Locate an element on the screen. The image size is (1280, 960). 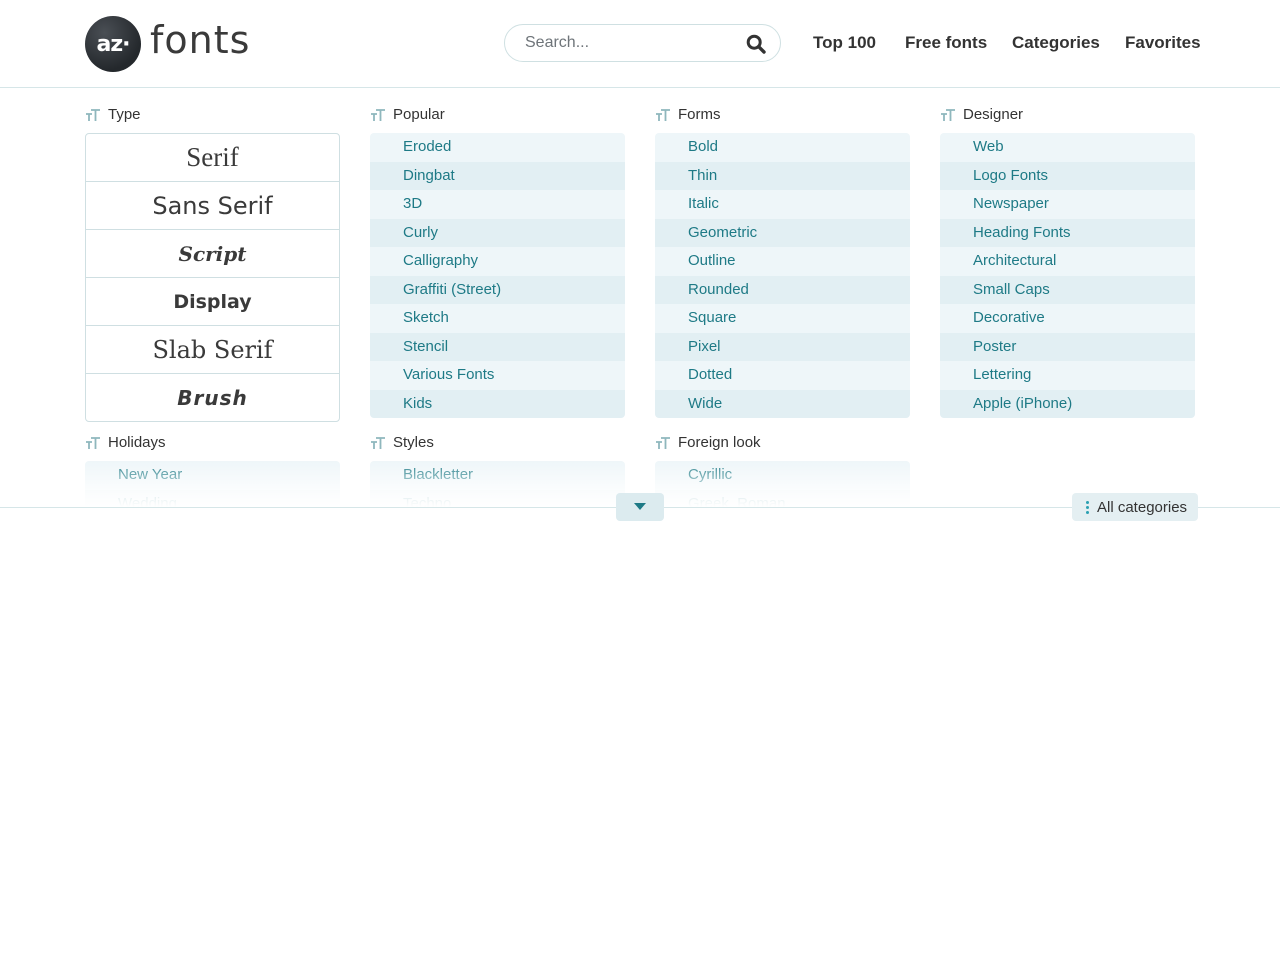
column-title: Type is located at coordinates (212, 114).